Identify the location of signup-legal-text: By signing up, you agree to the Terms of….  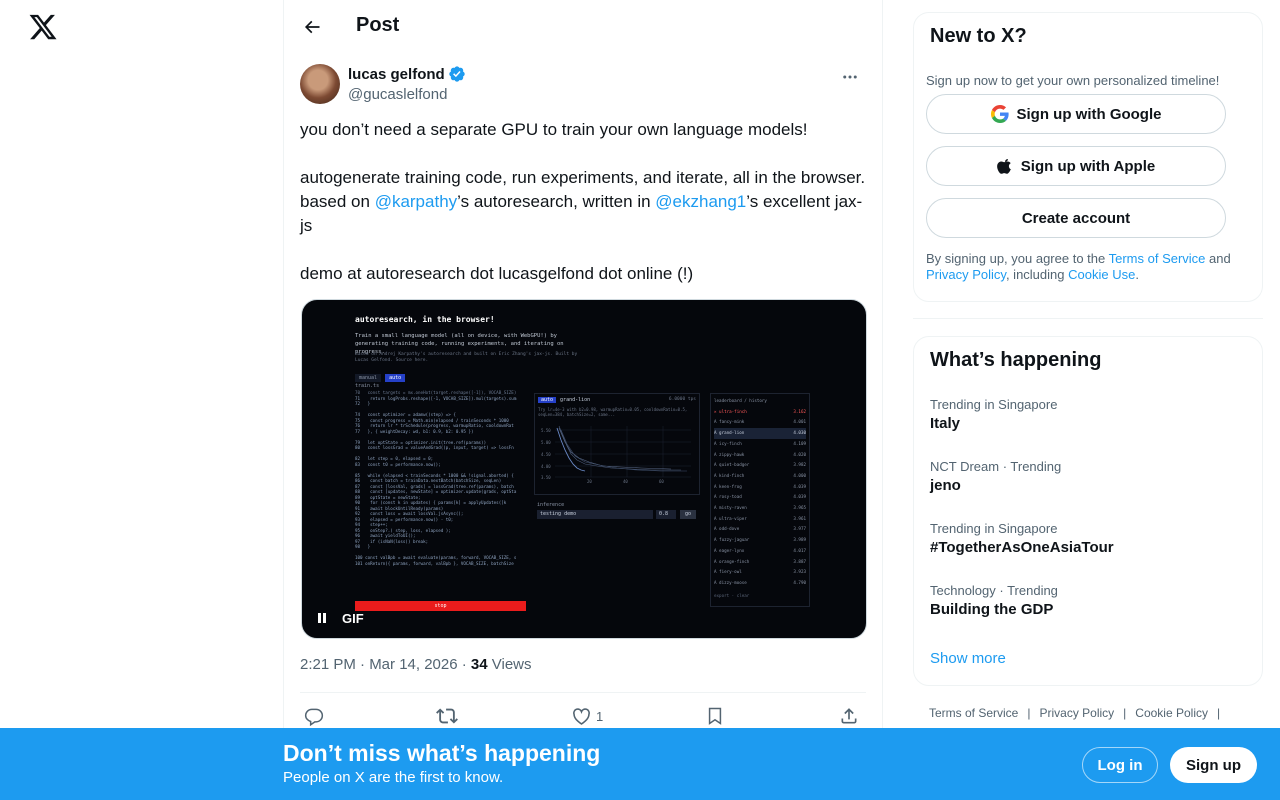
(1089, 267).